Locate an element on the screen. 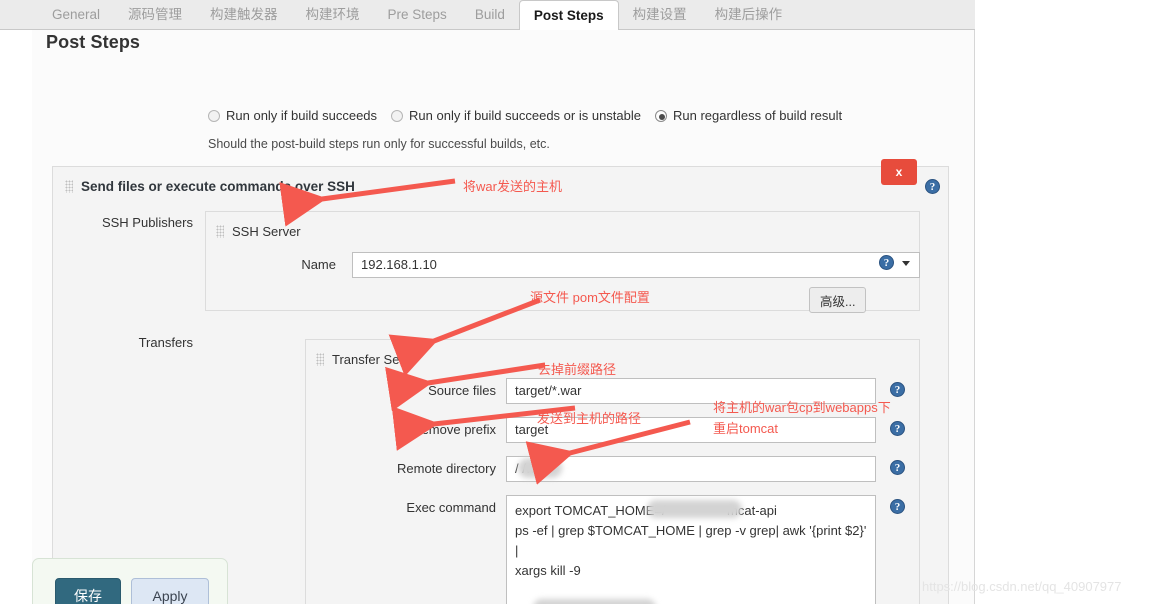  note-host: 将war发送的主机 is located at coordinates (512, 186).